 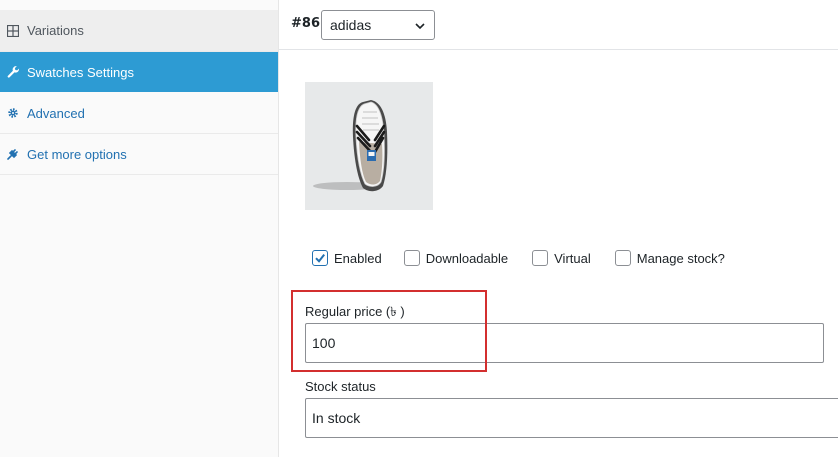 What do you see at coordinates (13, 154) in the screenshot?
I see `plug-icon` at bounding box center [13, 154].